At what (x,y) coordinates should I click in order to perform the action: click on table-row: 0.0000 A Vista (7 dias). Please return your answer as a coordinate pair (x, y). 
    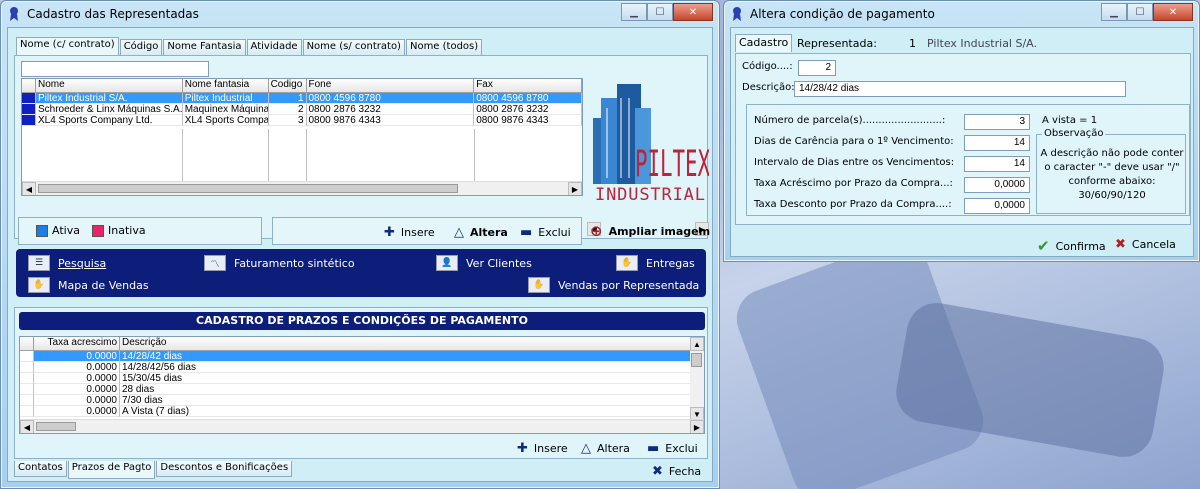
    Looking at the image, I should click on (362, 411).